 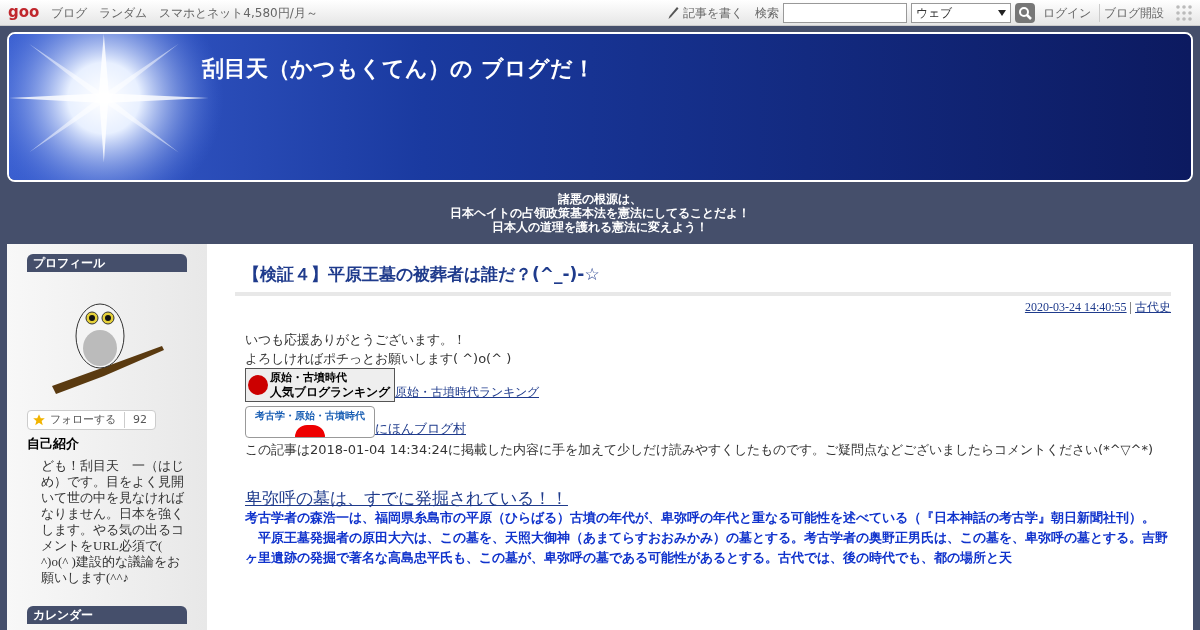 I want to click on ranking-link: にほんブログ村, so click(x=420, y=428).